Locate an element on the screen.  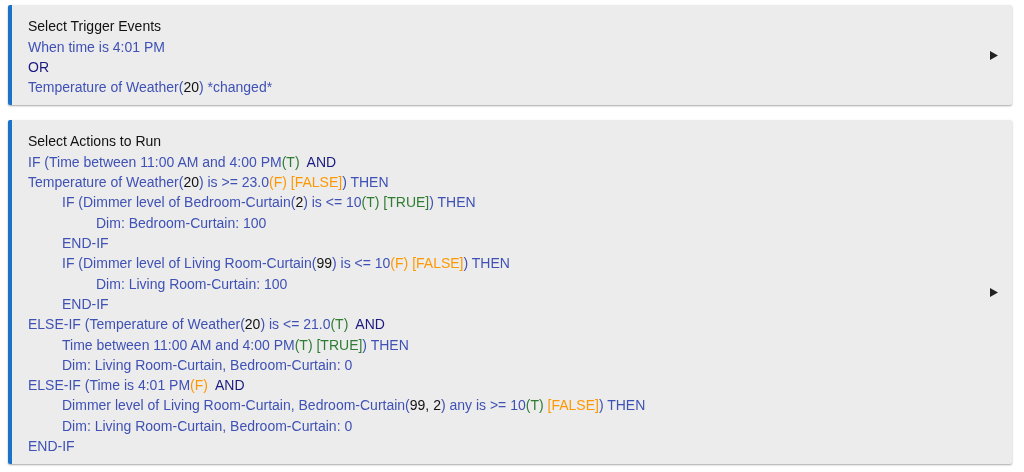
code-line: Temperature of Weather(20) *changed* is located at coordinates (150, 87).